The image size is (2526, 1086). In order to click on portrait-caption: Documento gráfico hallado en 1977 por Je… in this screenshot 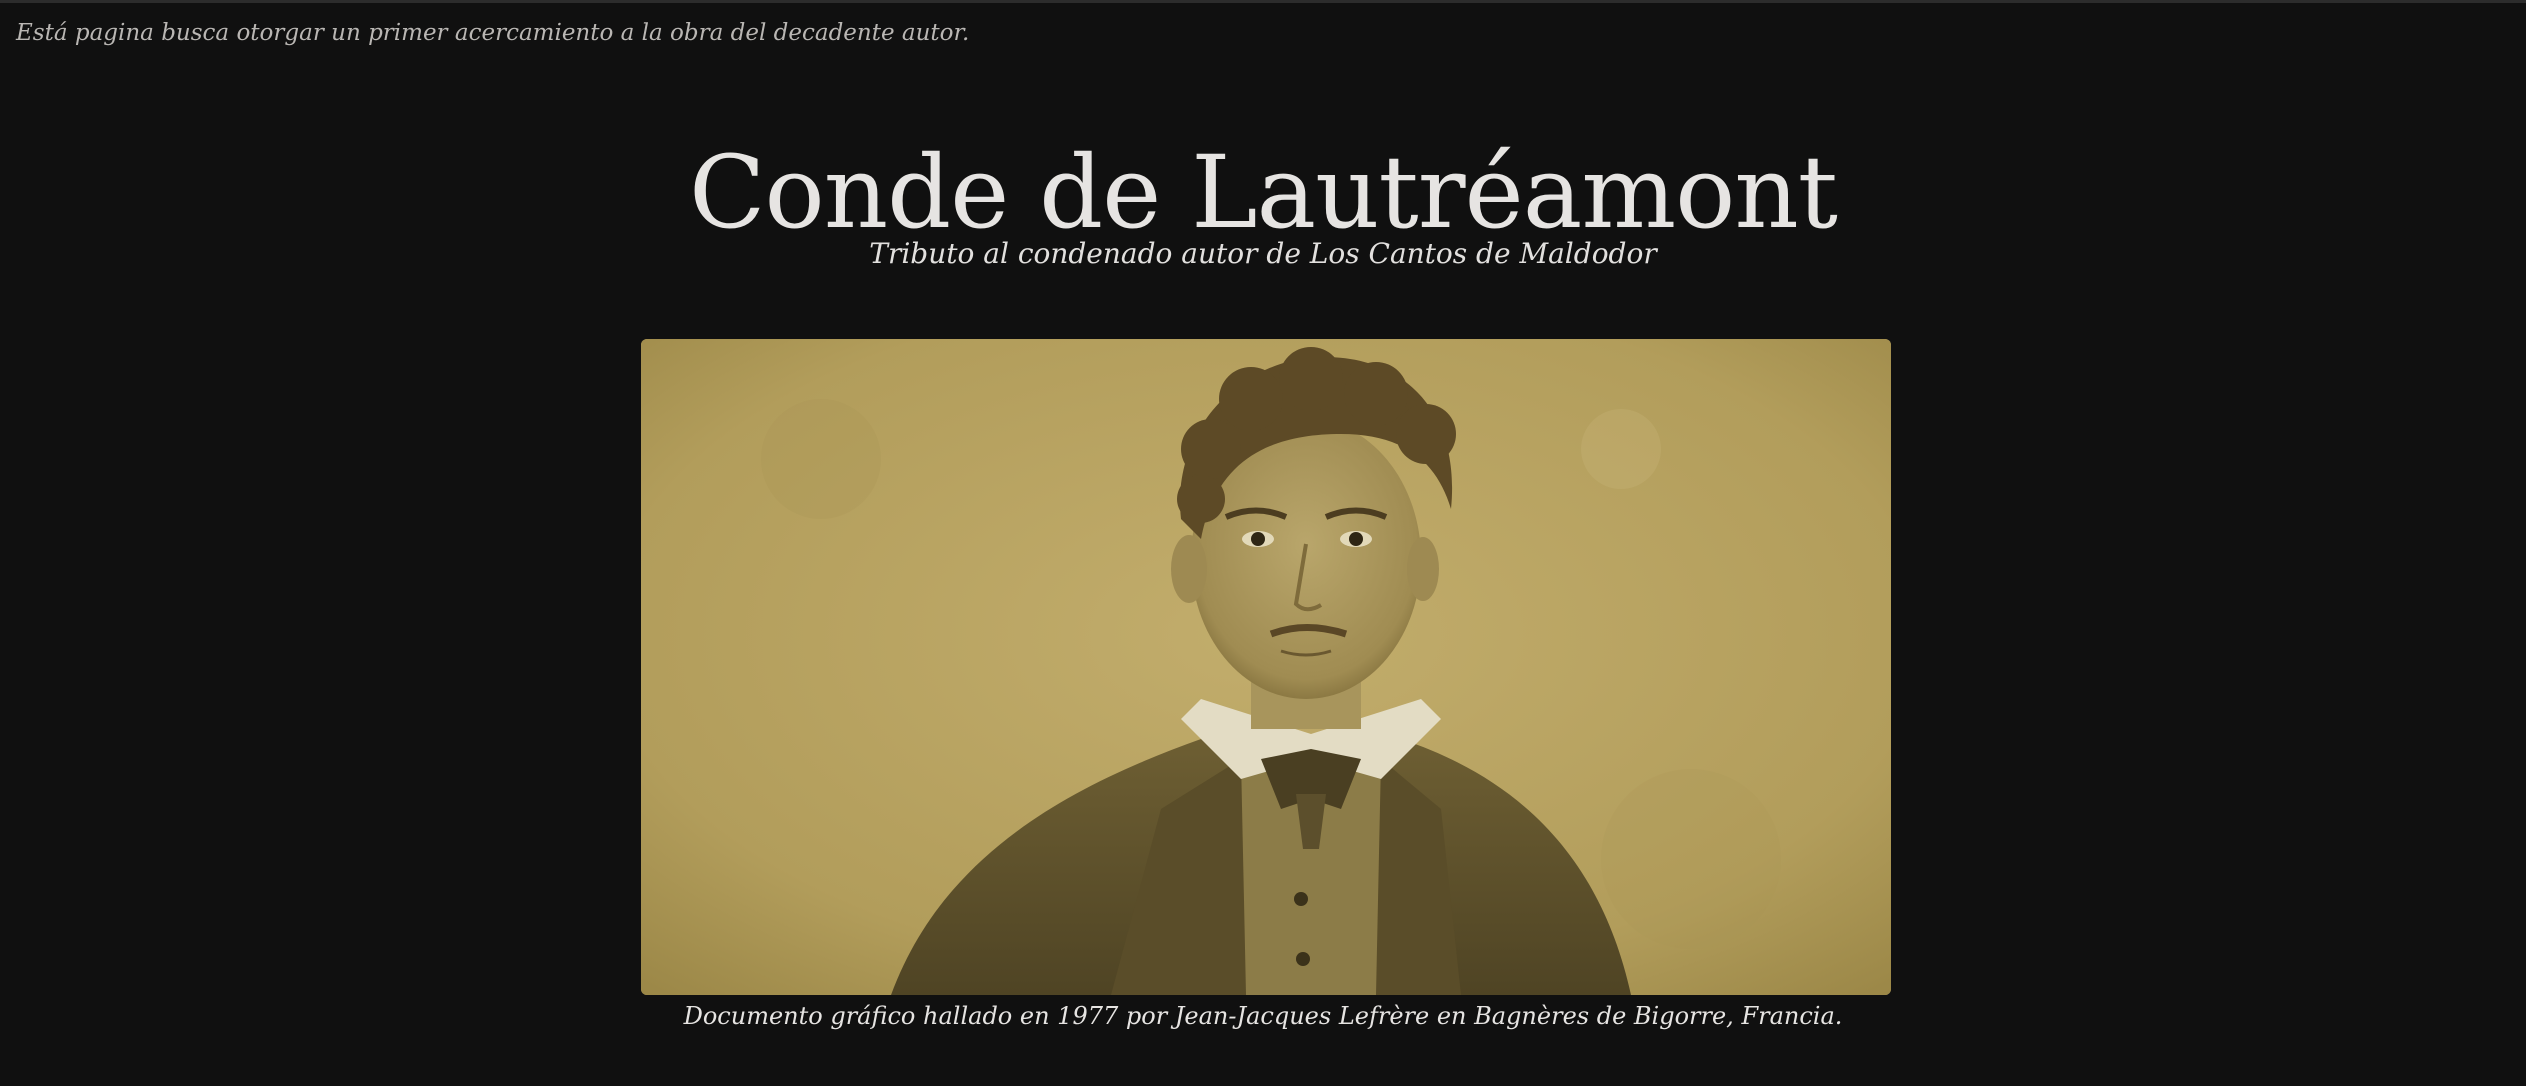, I will do `click(1263, 1016)`.